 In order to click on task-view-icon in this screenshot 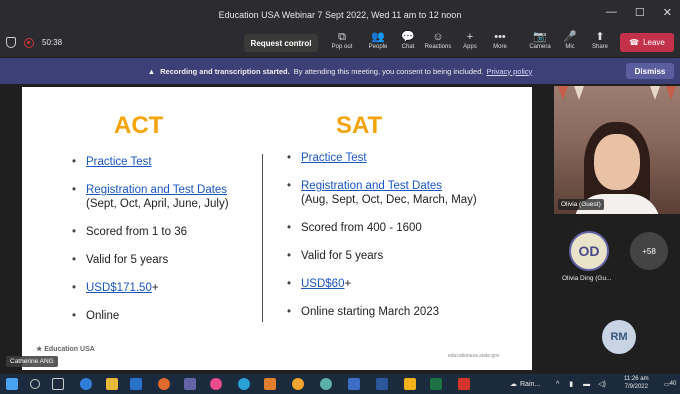, I will do `click(58, 384)`.